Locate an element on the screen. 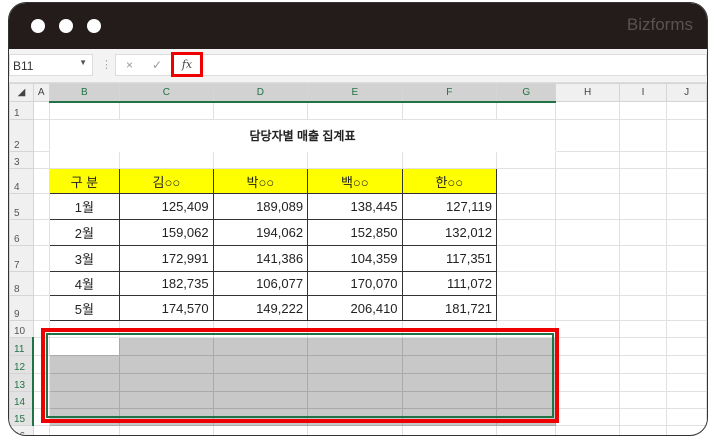  month-cell: 1월 is located at coordinates (84, 206).